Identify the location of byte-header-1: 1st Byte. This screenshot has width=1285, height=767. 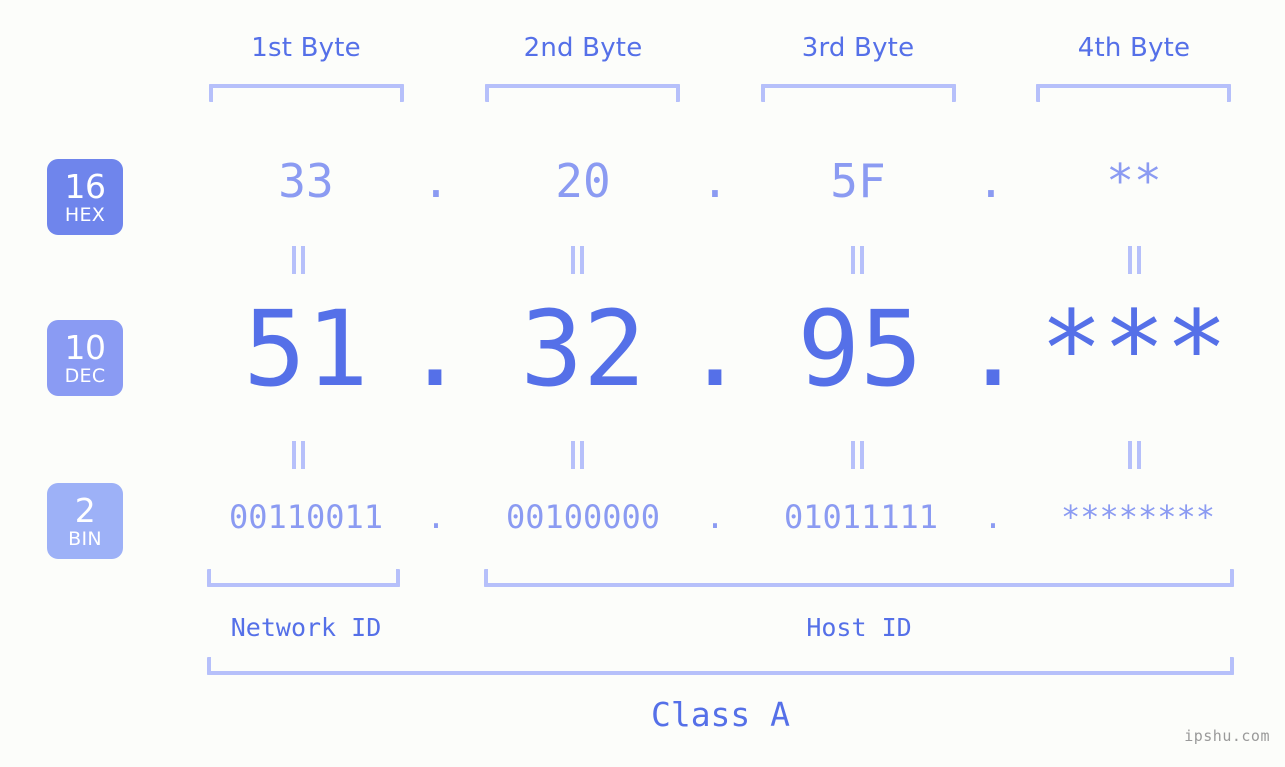
(306, 48).